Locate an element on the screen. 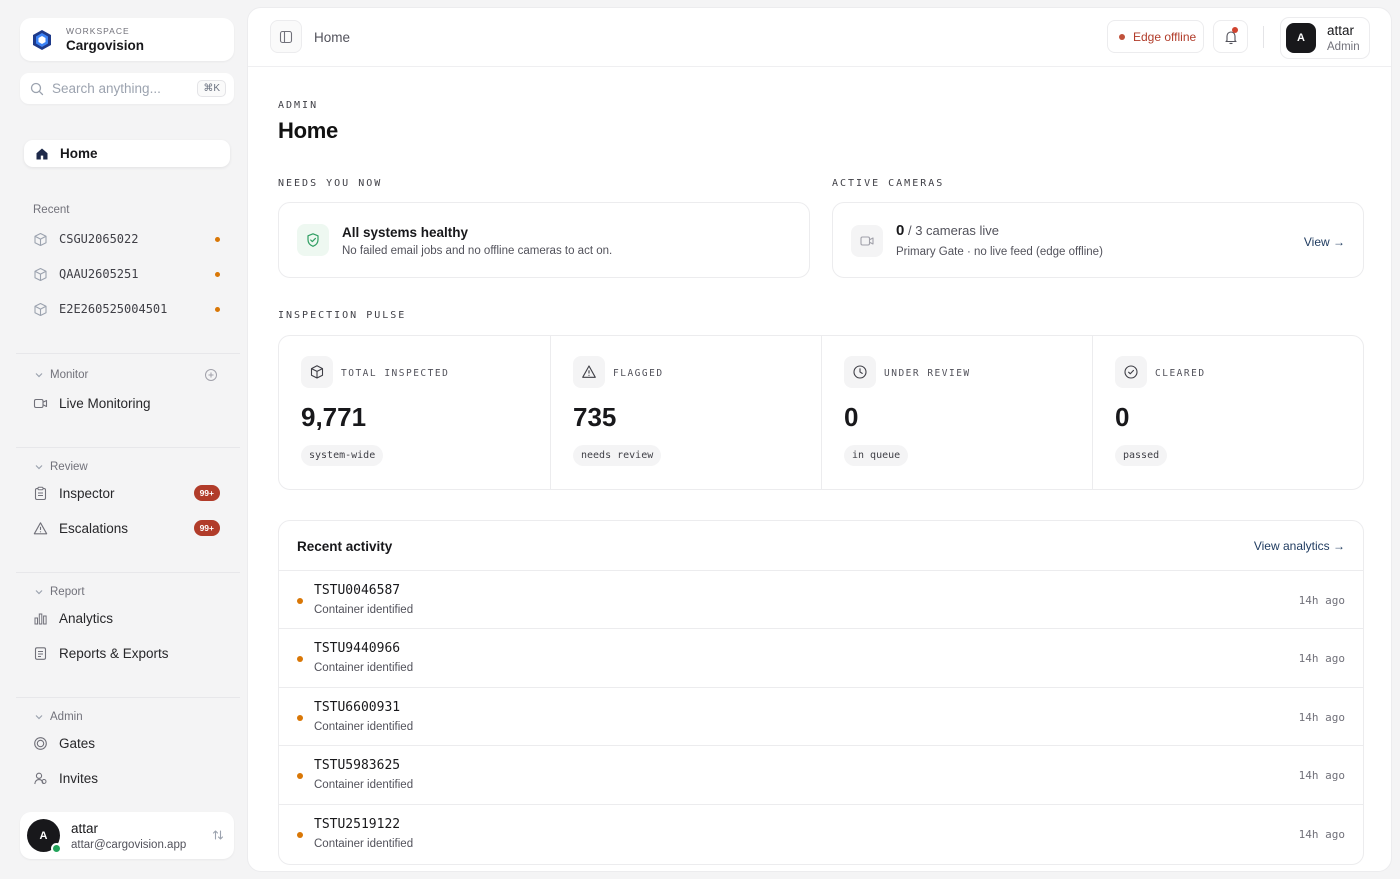 The image size is (1400, 879). group-toggle-report: Report is located at coordinates (127, 592).